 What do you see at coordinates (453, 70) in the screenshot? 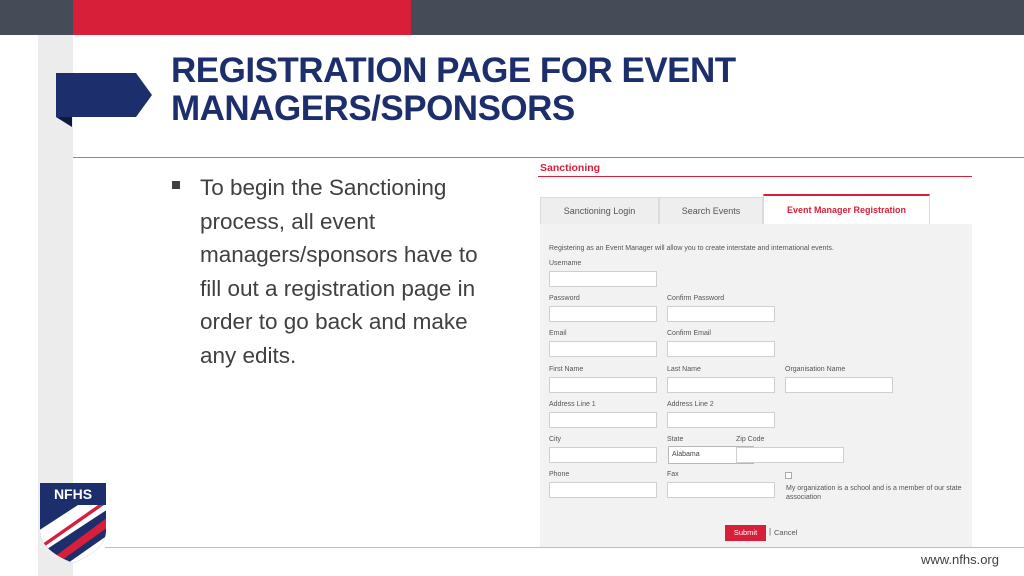
I see `slide-title-line-1: REGISTRATION PAGE FOR EVENT` at bounding box center [453, 70].